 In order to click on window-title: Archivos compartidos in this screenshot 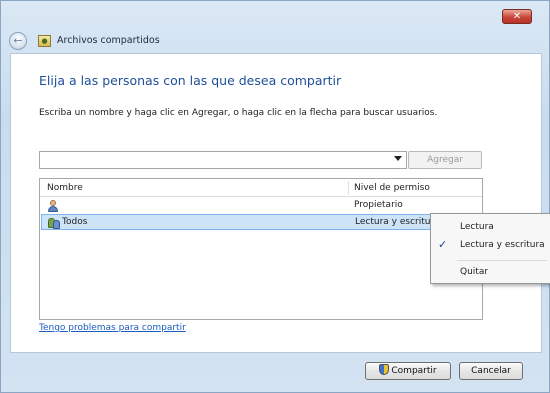, I will do `click(108, 40)`.